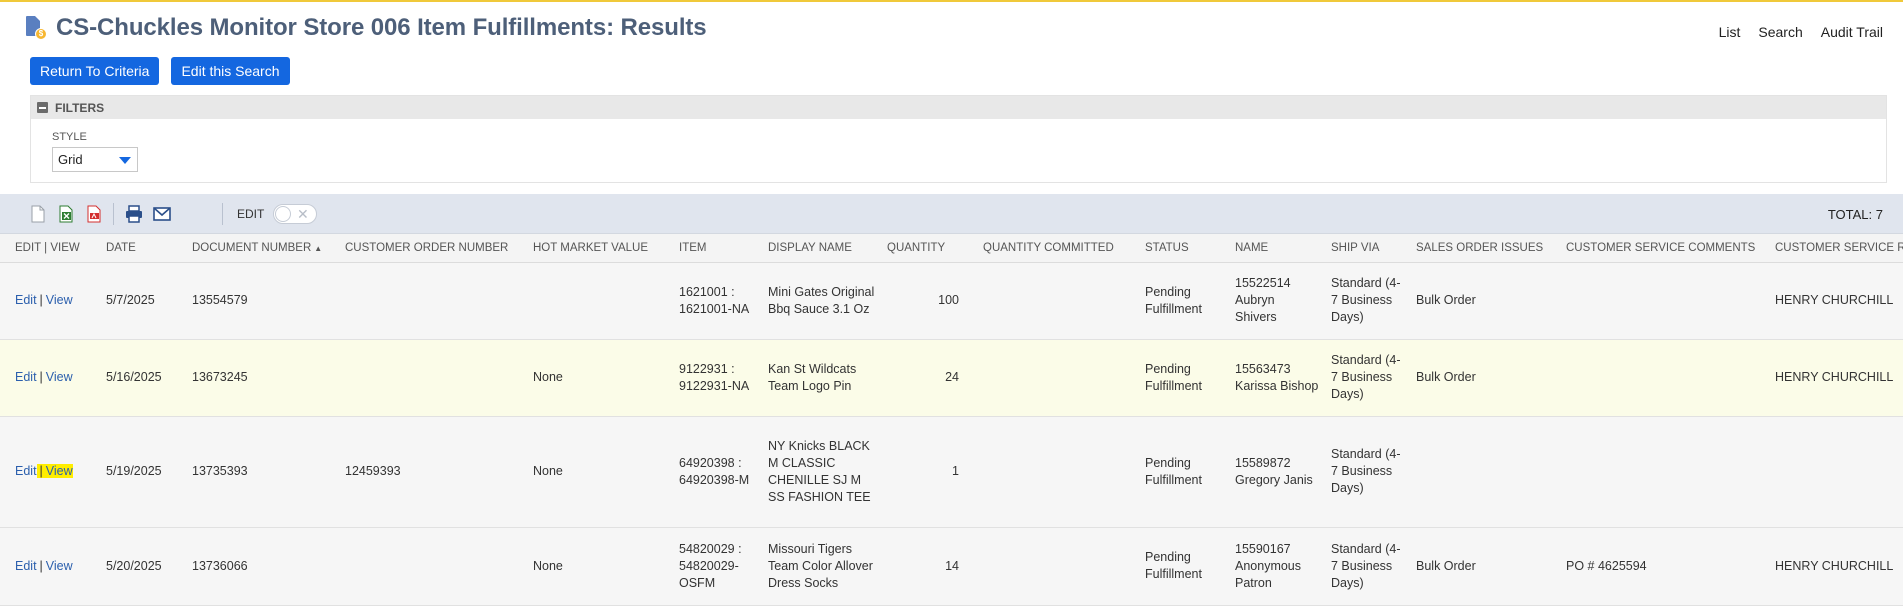 The height and width of the screenshot is (606, 1903). Describe the element at coordinates (1184, 248) in the screenshot. I see `column-header: STATUS` at that location.